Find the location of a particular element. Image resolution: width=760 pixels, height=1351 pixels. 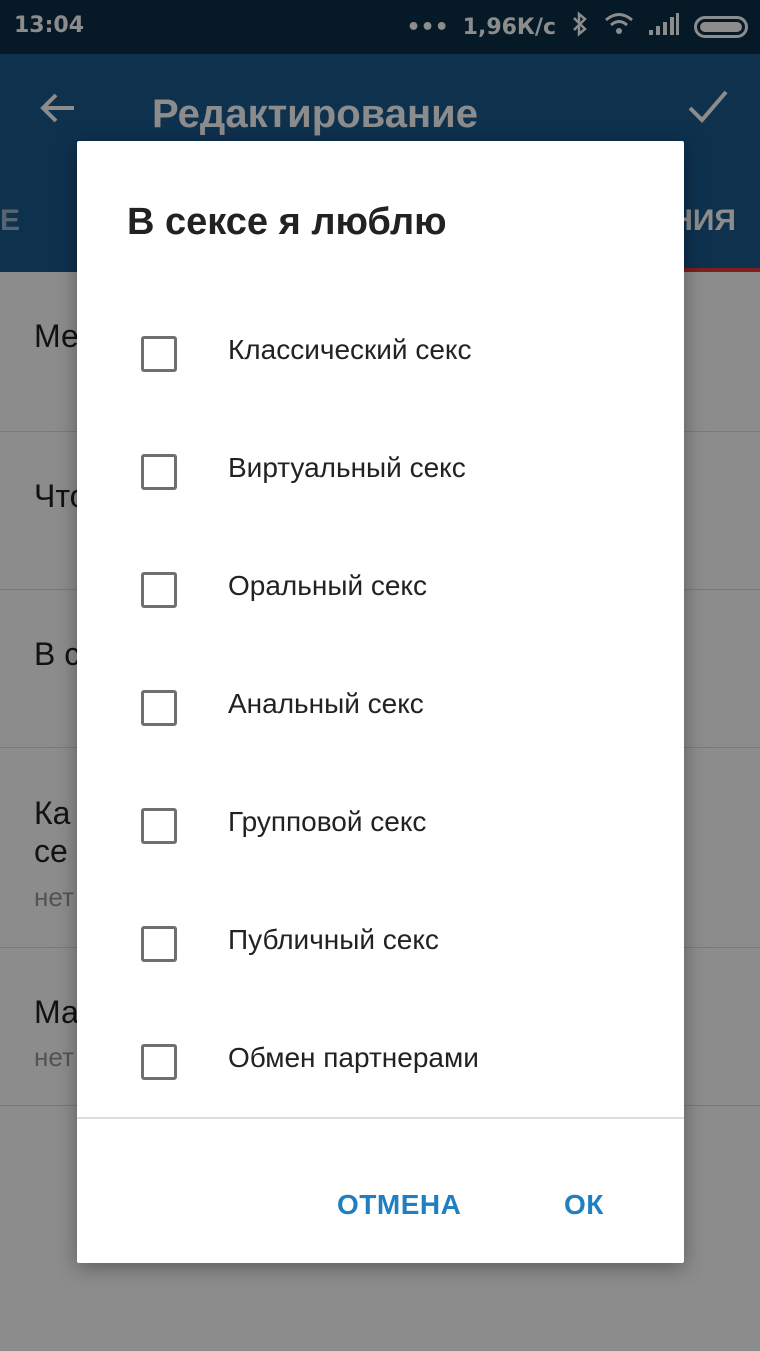

option-row: Виртуальный секс is located at coordinates (380, 481).